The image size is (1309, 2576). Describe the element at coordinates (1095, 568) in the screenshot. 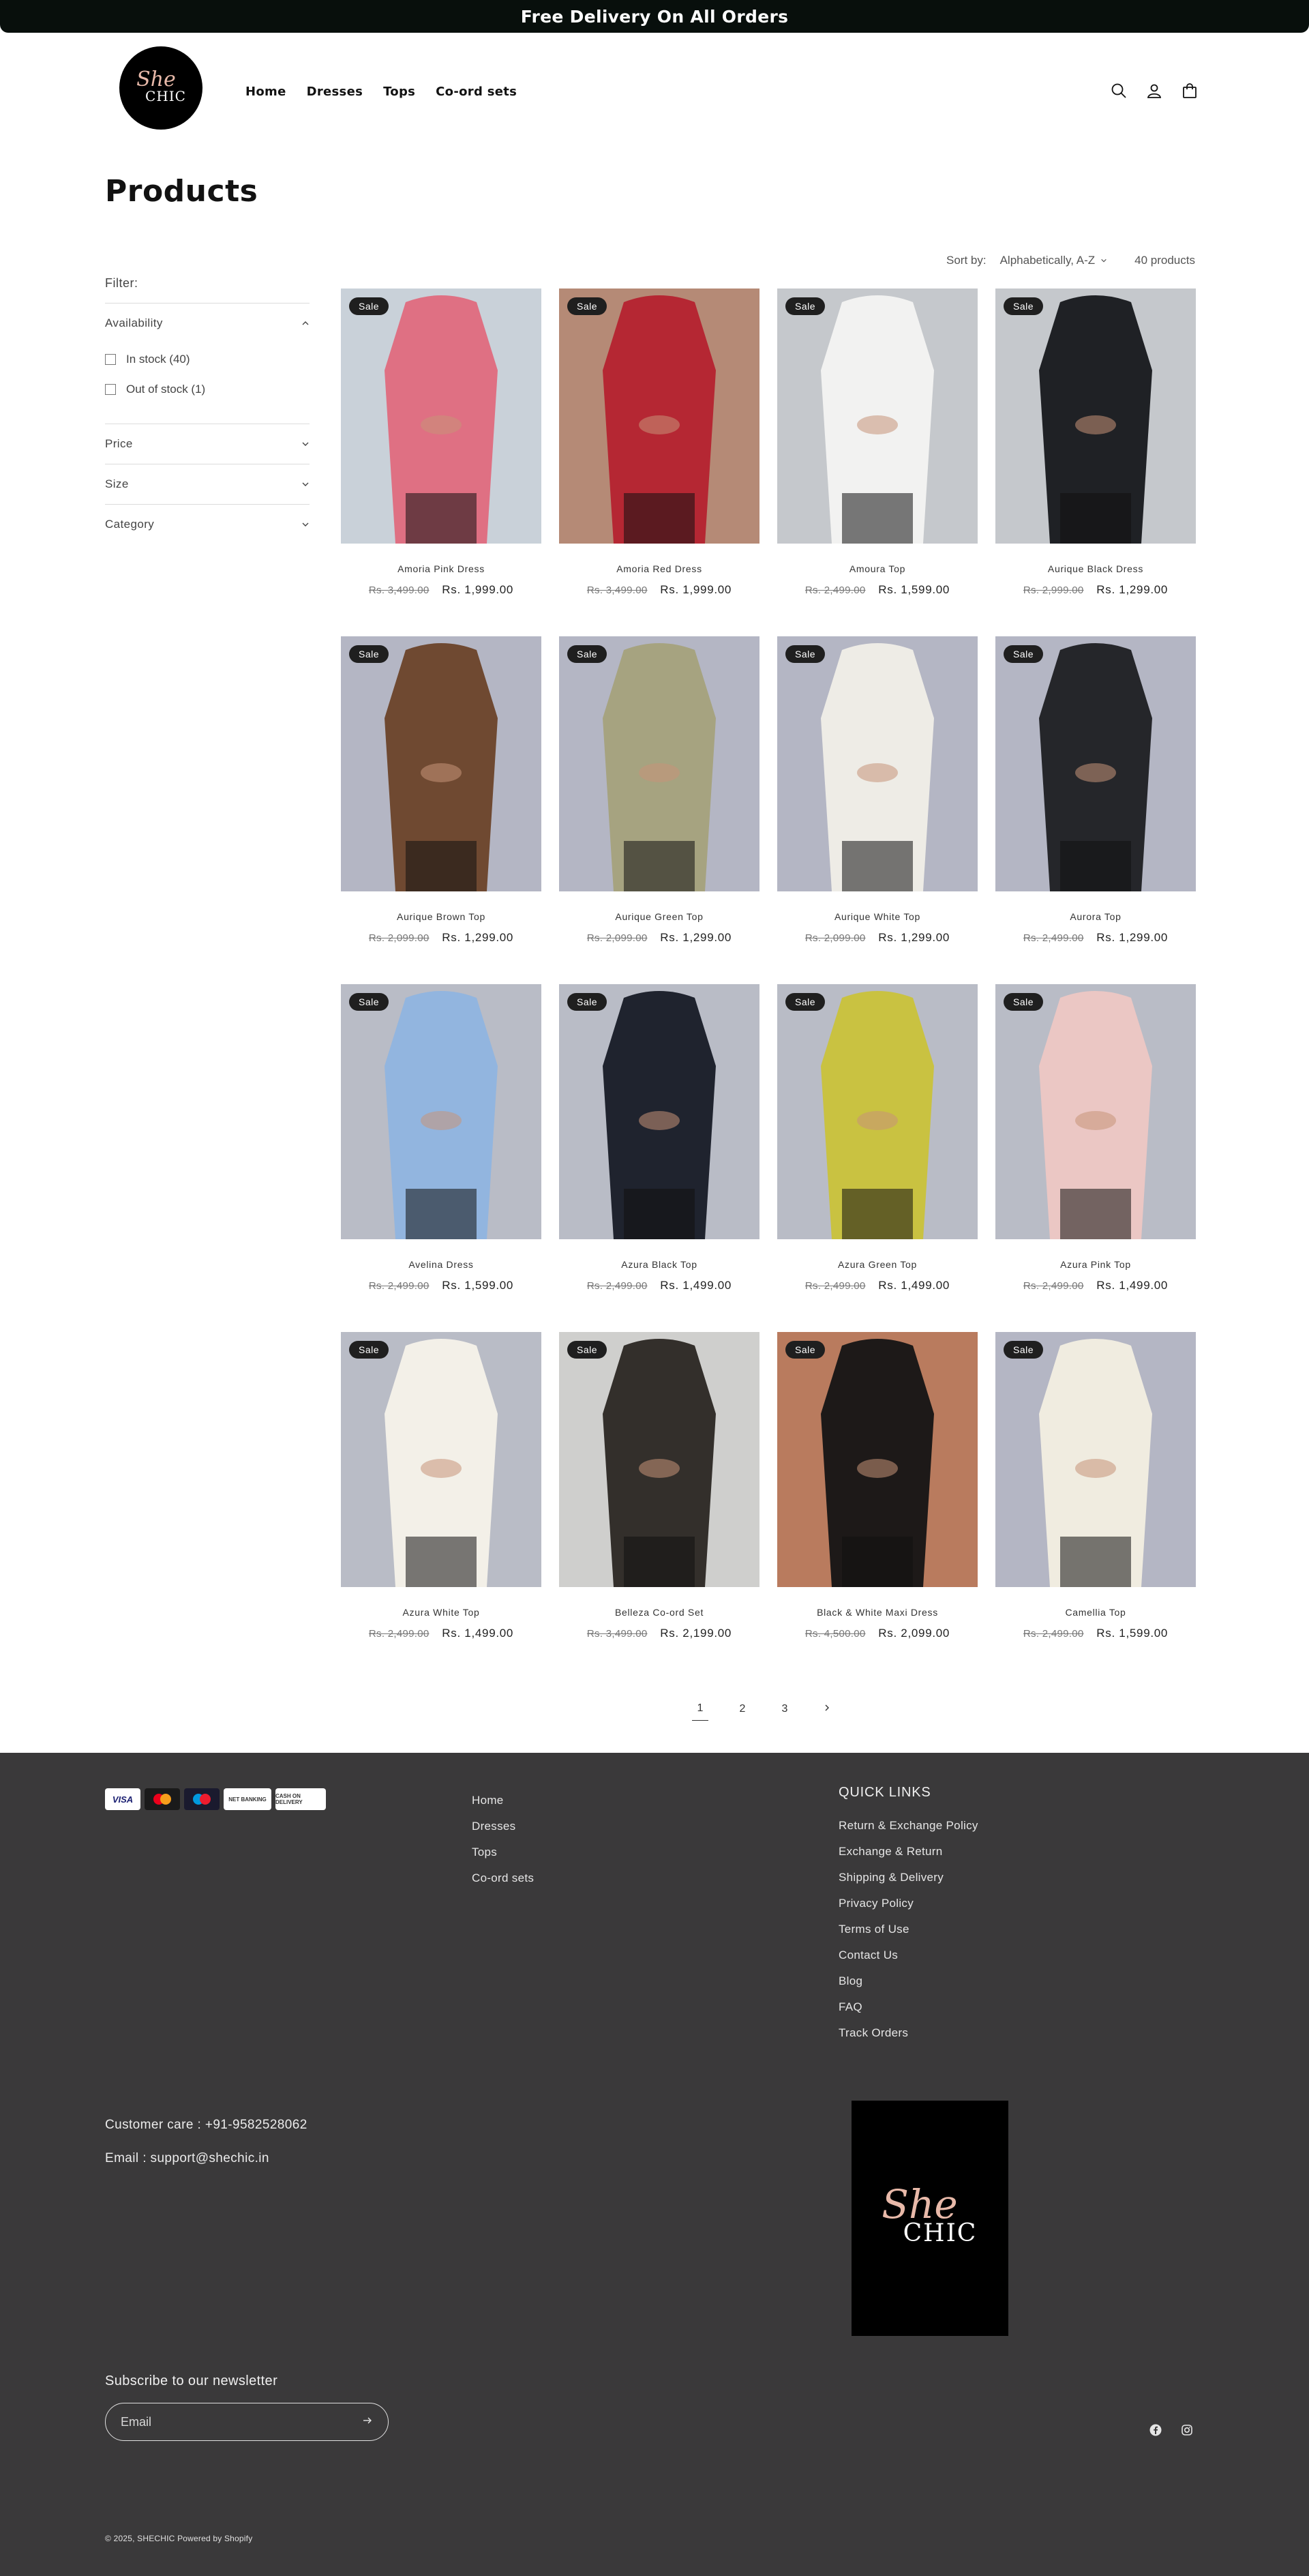

I see `product-title: Aurique Black Dress` at that location.